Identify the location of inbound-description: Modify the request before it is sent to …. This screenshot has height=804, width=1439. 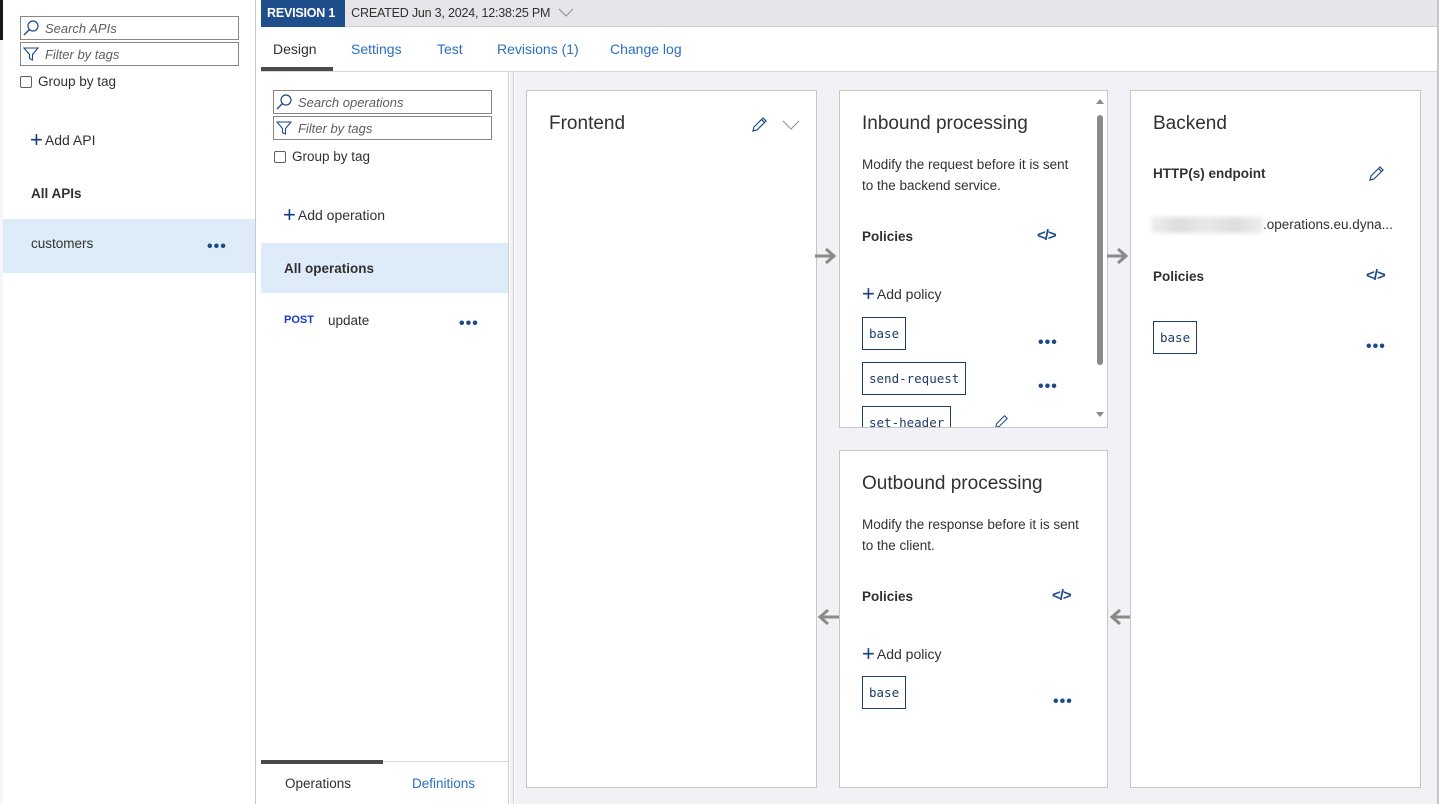
(965, 175).